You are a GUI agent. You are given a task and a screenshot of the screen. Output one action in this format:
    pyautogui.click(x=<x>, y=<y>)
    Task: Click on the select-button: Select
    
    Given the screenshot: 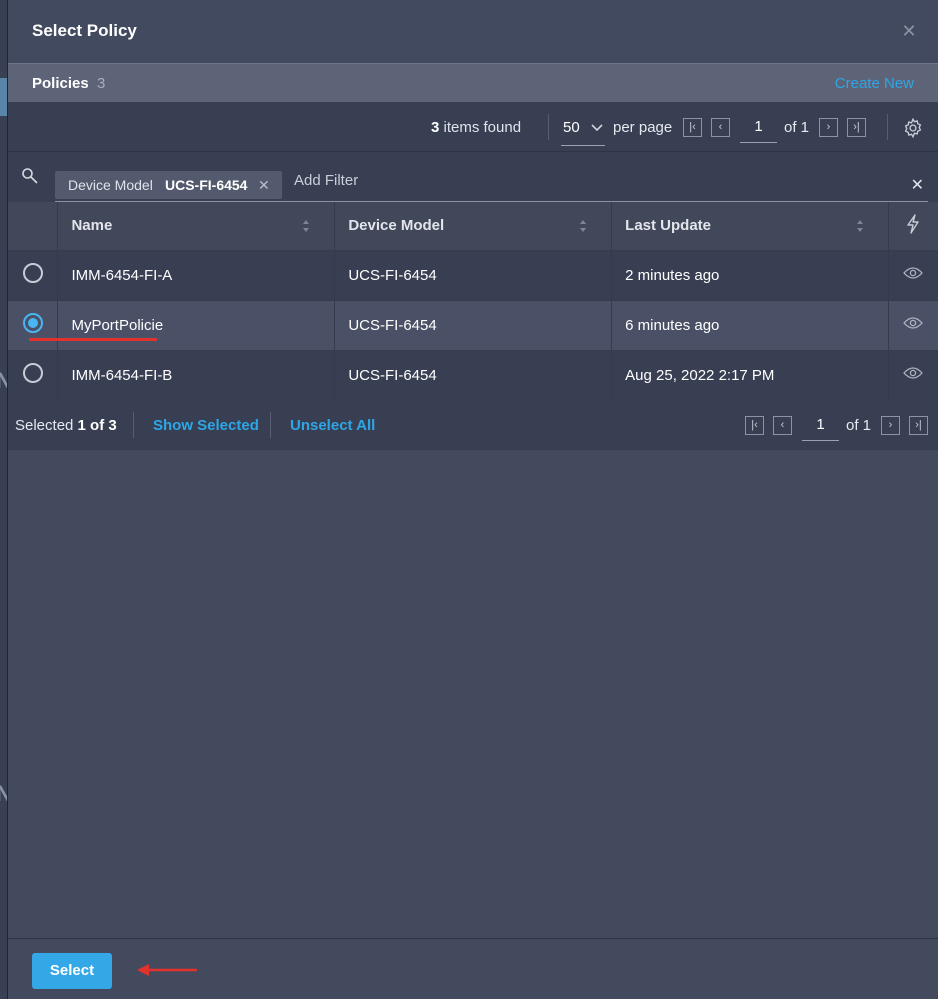 What is the action you would take?
    pyautogui.click(x=72, y=971)
    